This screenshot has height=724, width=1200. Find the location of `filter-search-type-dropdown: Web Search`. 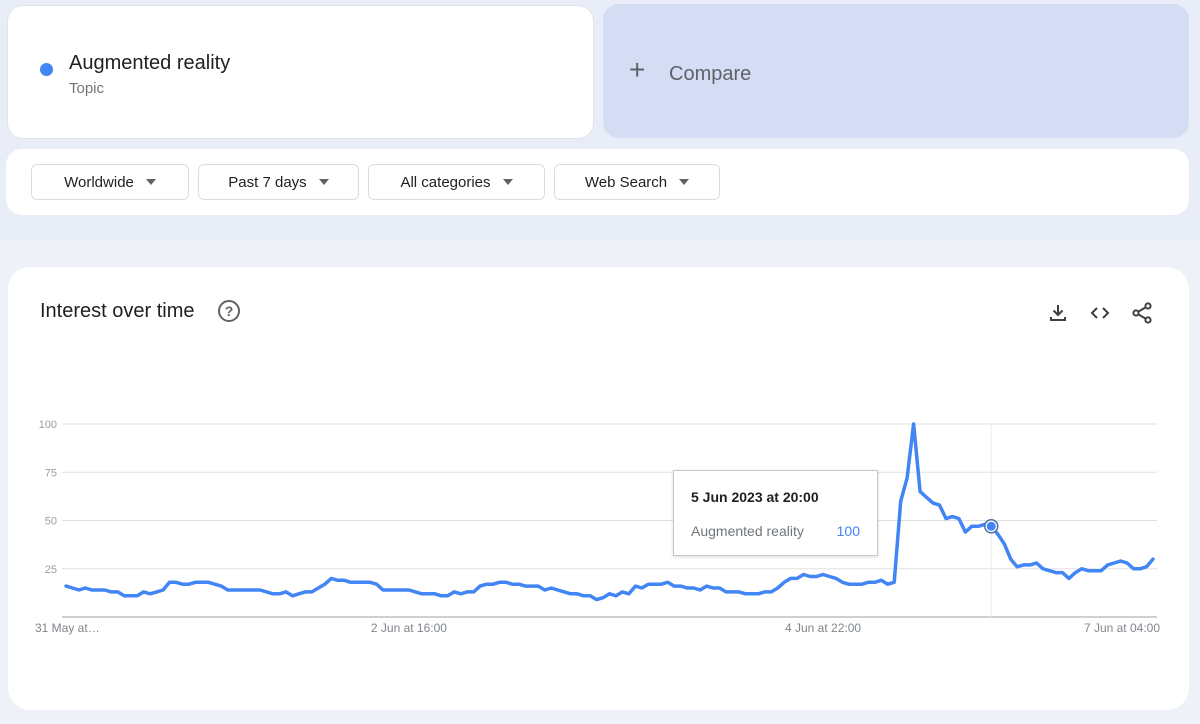

filter-search-type-dropdown: Web Search is located at coordinates (637, 182).